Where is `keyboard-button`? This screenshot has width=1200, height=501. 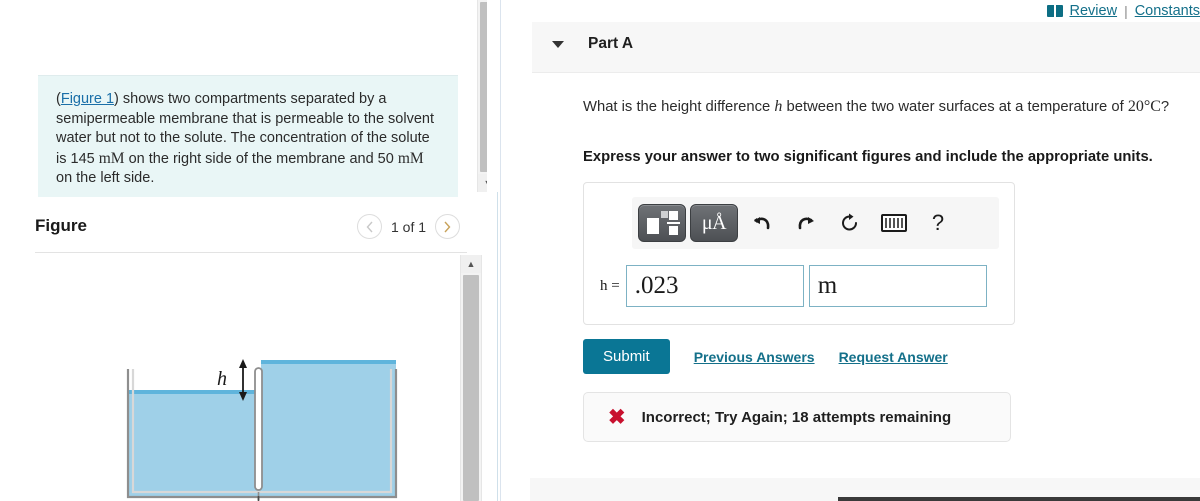
keyboard-button is located at coordinates (894, 223).